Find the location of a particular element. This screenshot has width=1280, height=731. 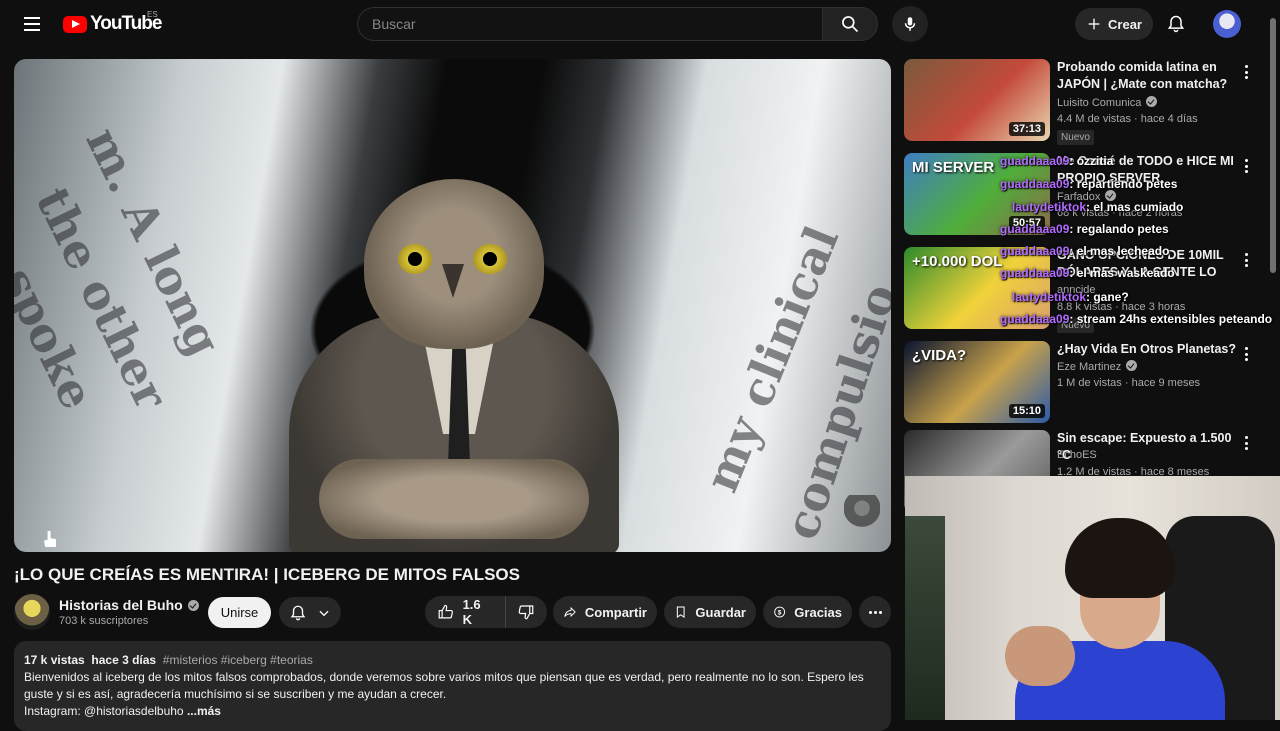

more-actions-button is located at coordinates (875, 612).